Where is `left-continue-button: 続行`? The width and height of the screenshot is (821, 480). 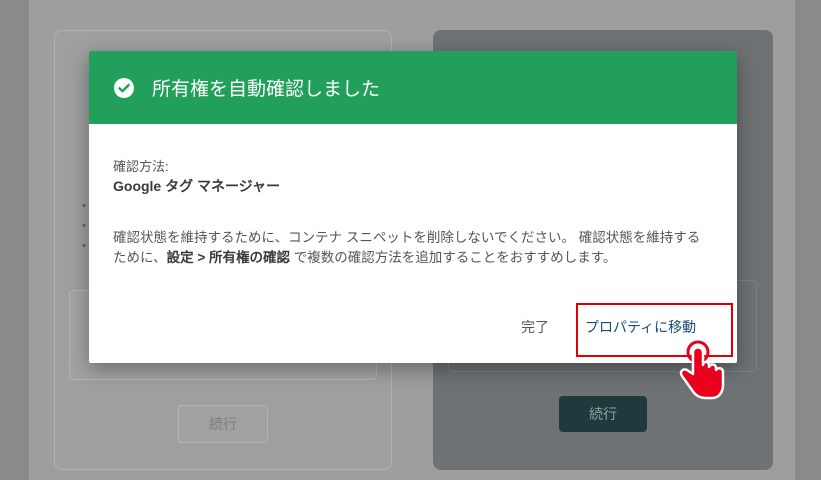 left-continue-button: 続行 is located at coordinates (223, 424).